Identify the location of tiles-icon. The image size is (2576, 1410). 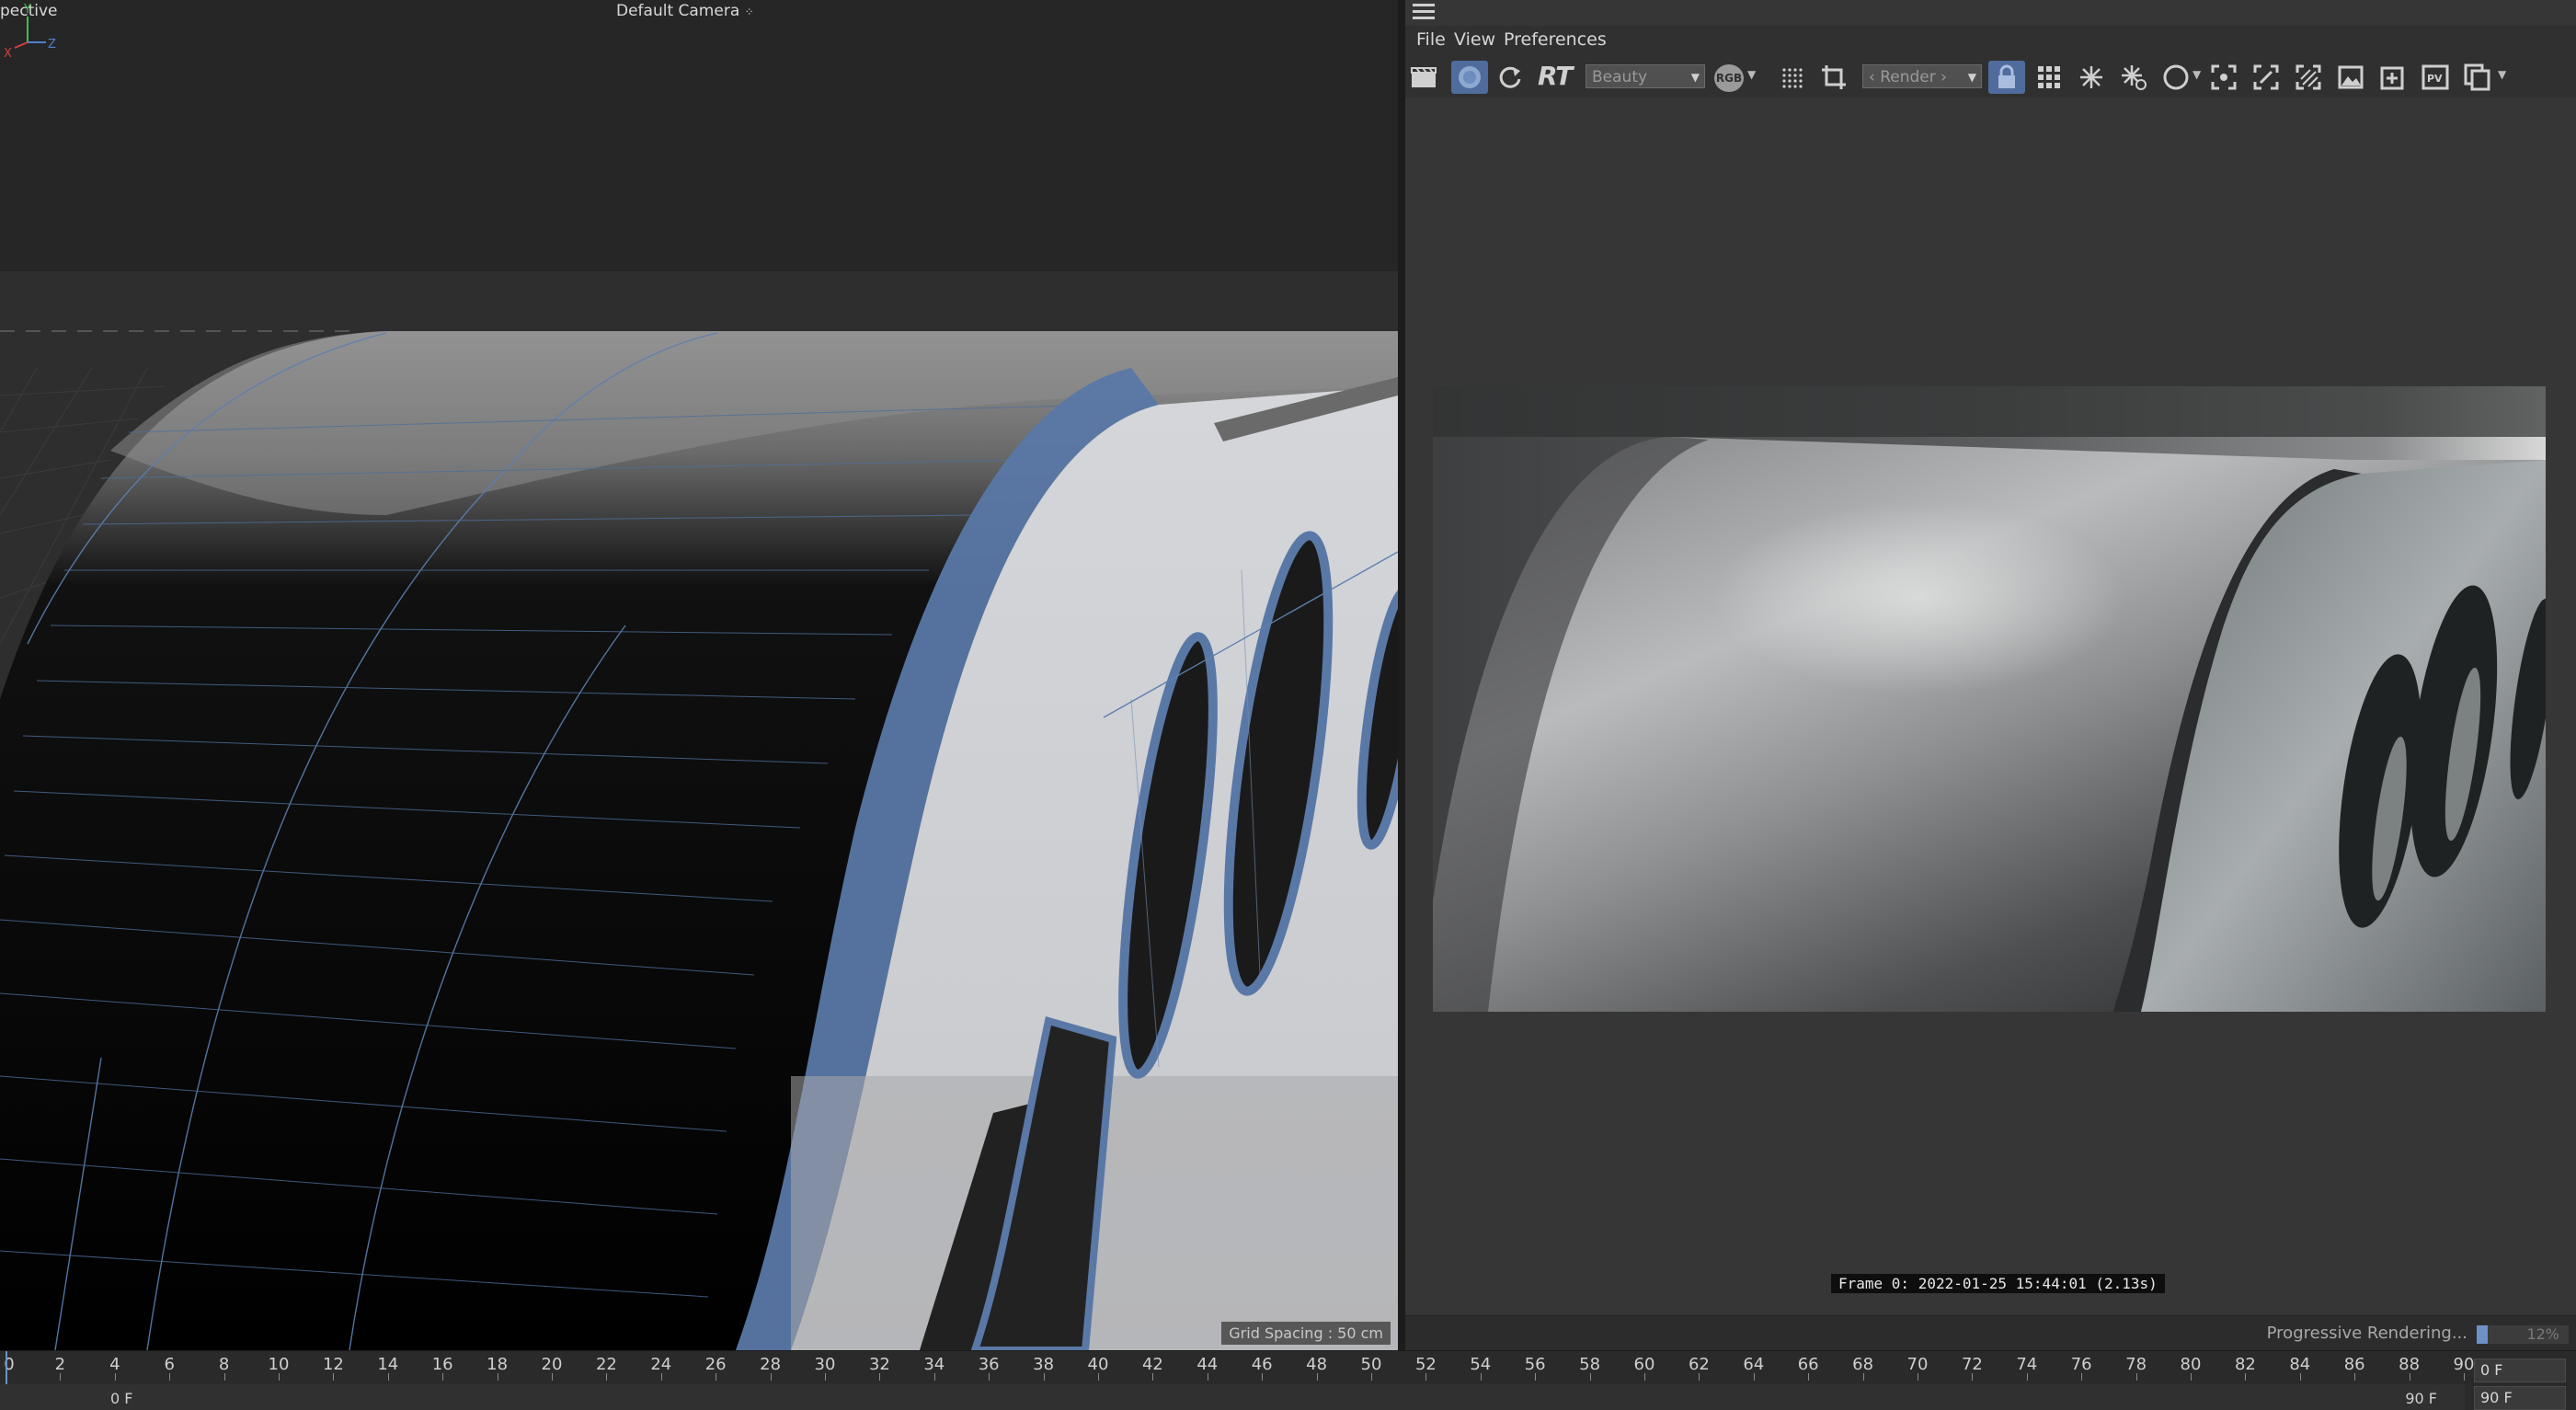
(2049, 77).